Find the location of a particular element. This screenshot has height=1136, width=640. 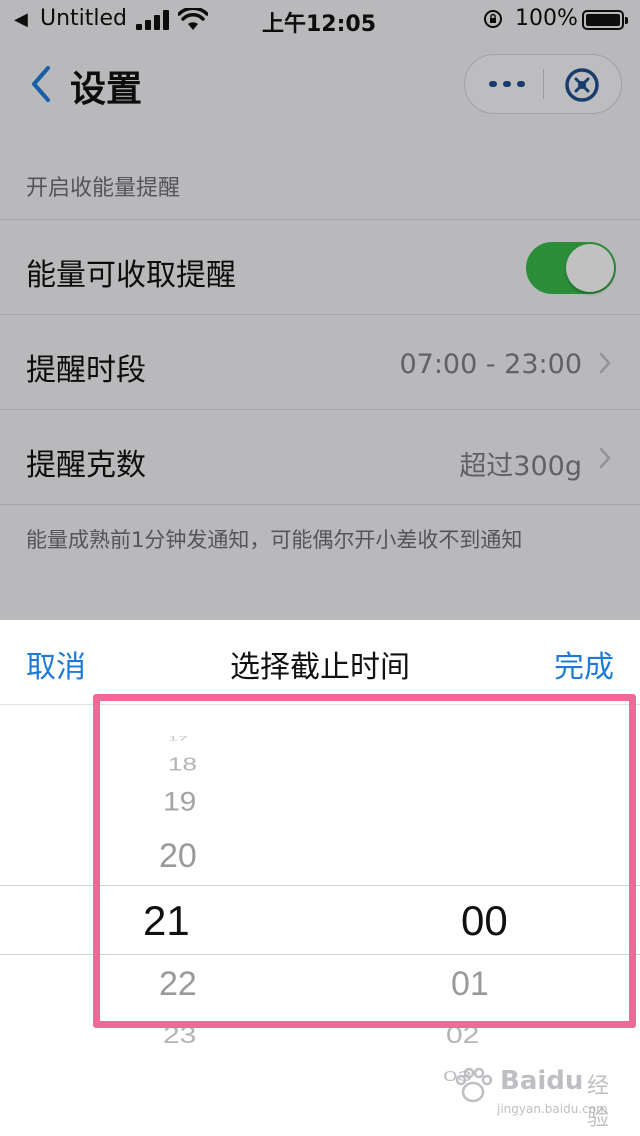

cancel-button: 取消 is located at coordinates (56, 664).